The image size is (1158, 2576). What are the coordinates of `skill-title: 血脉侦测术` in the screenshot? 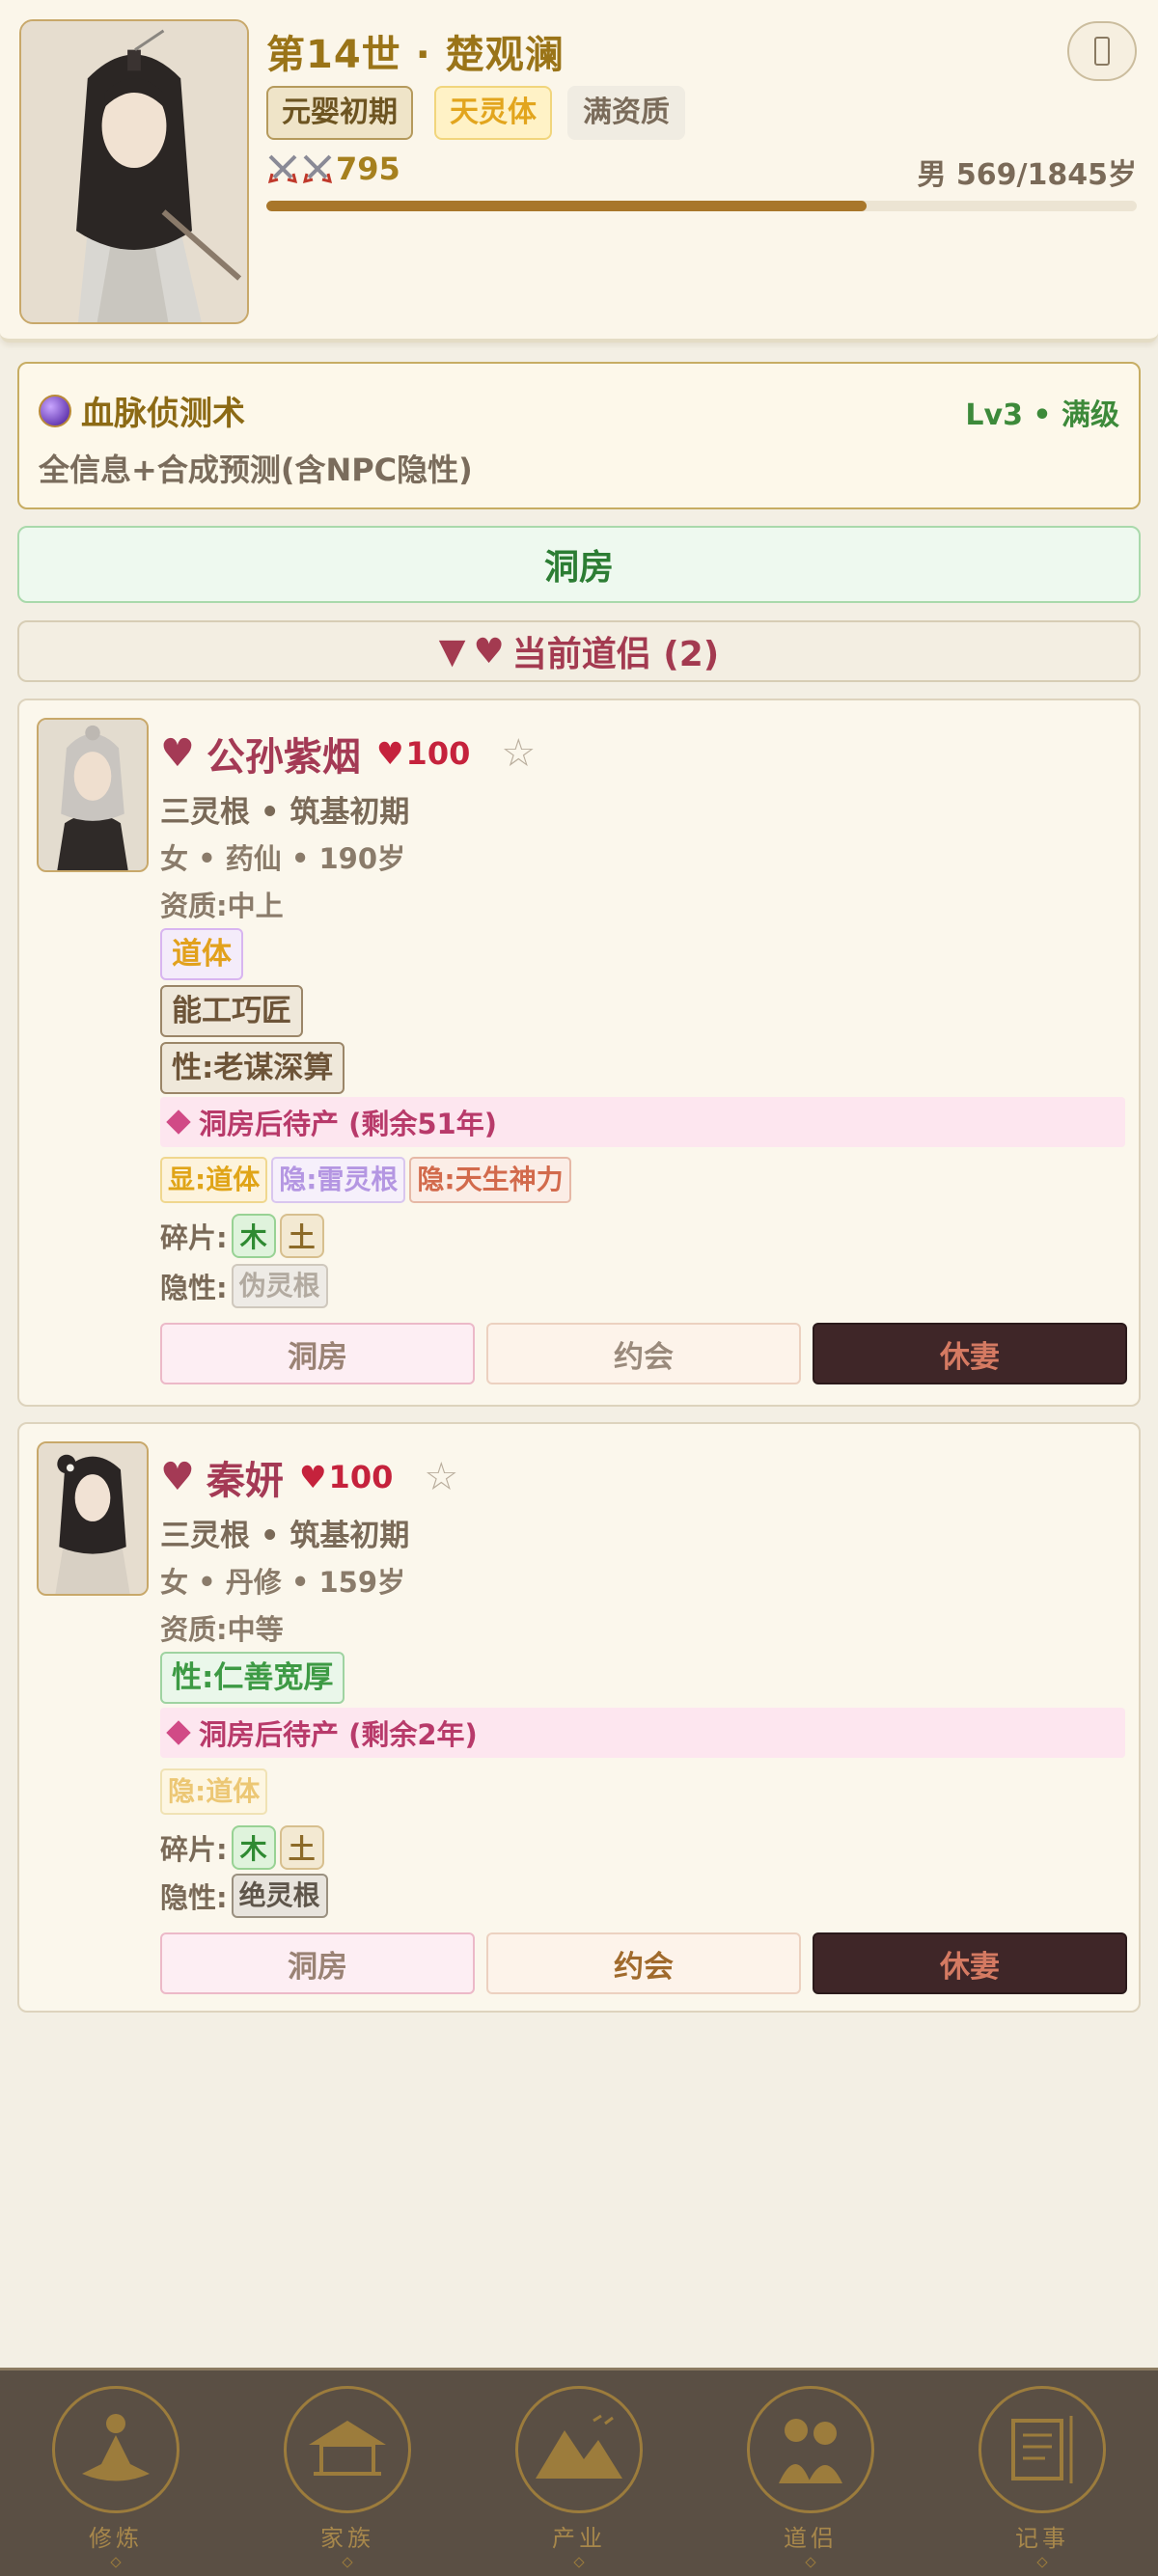 It's located at (142, 410).